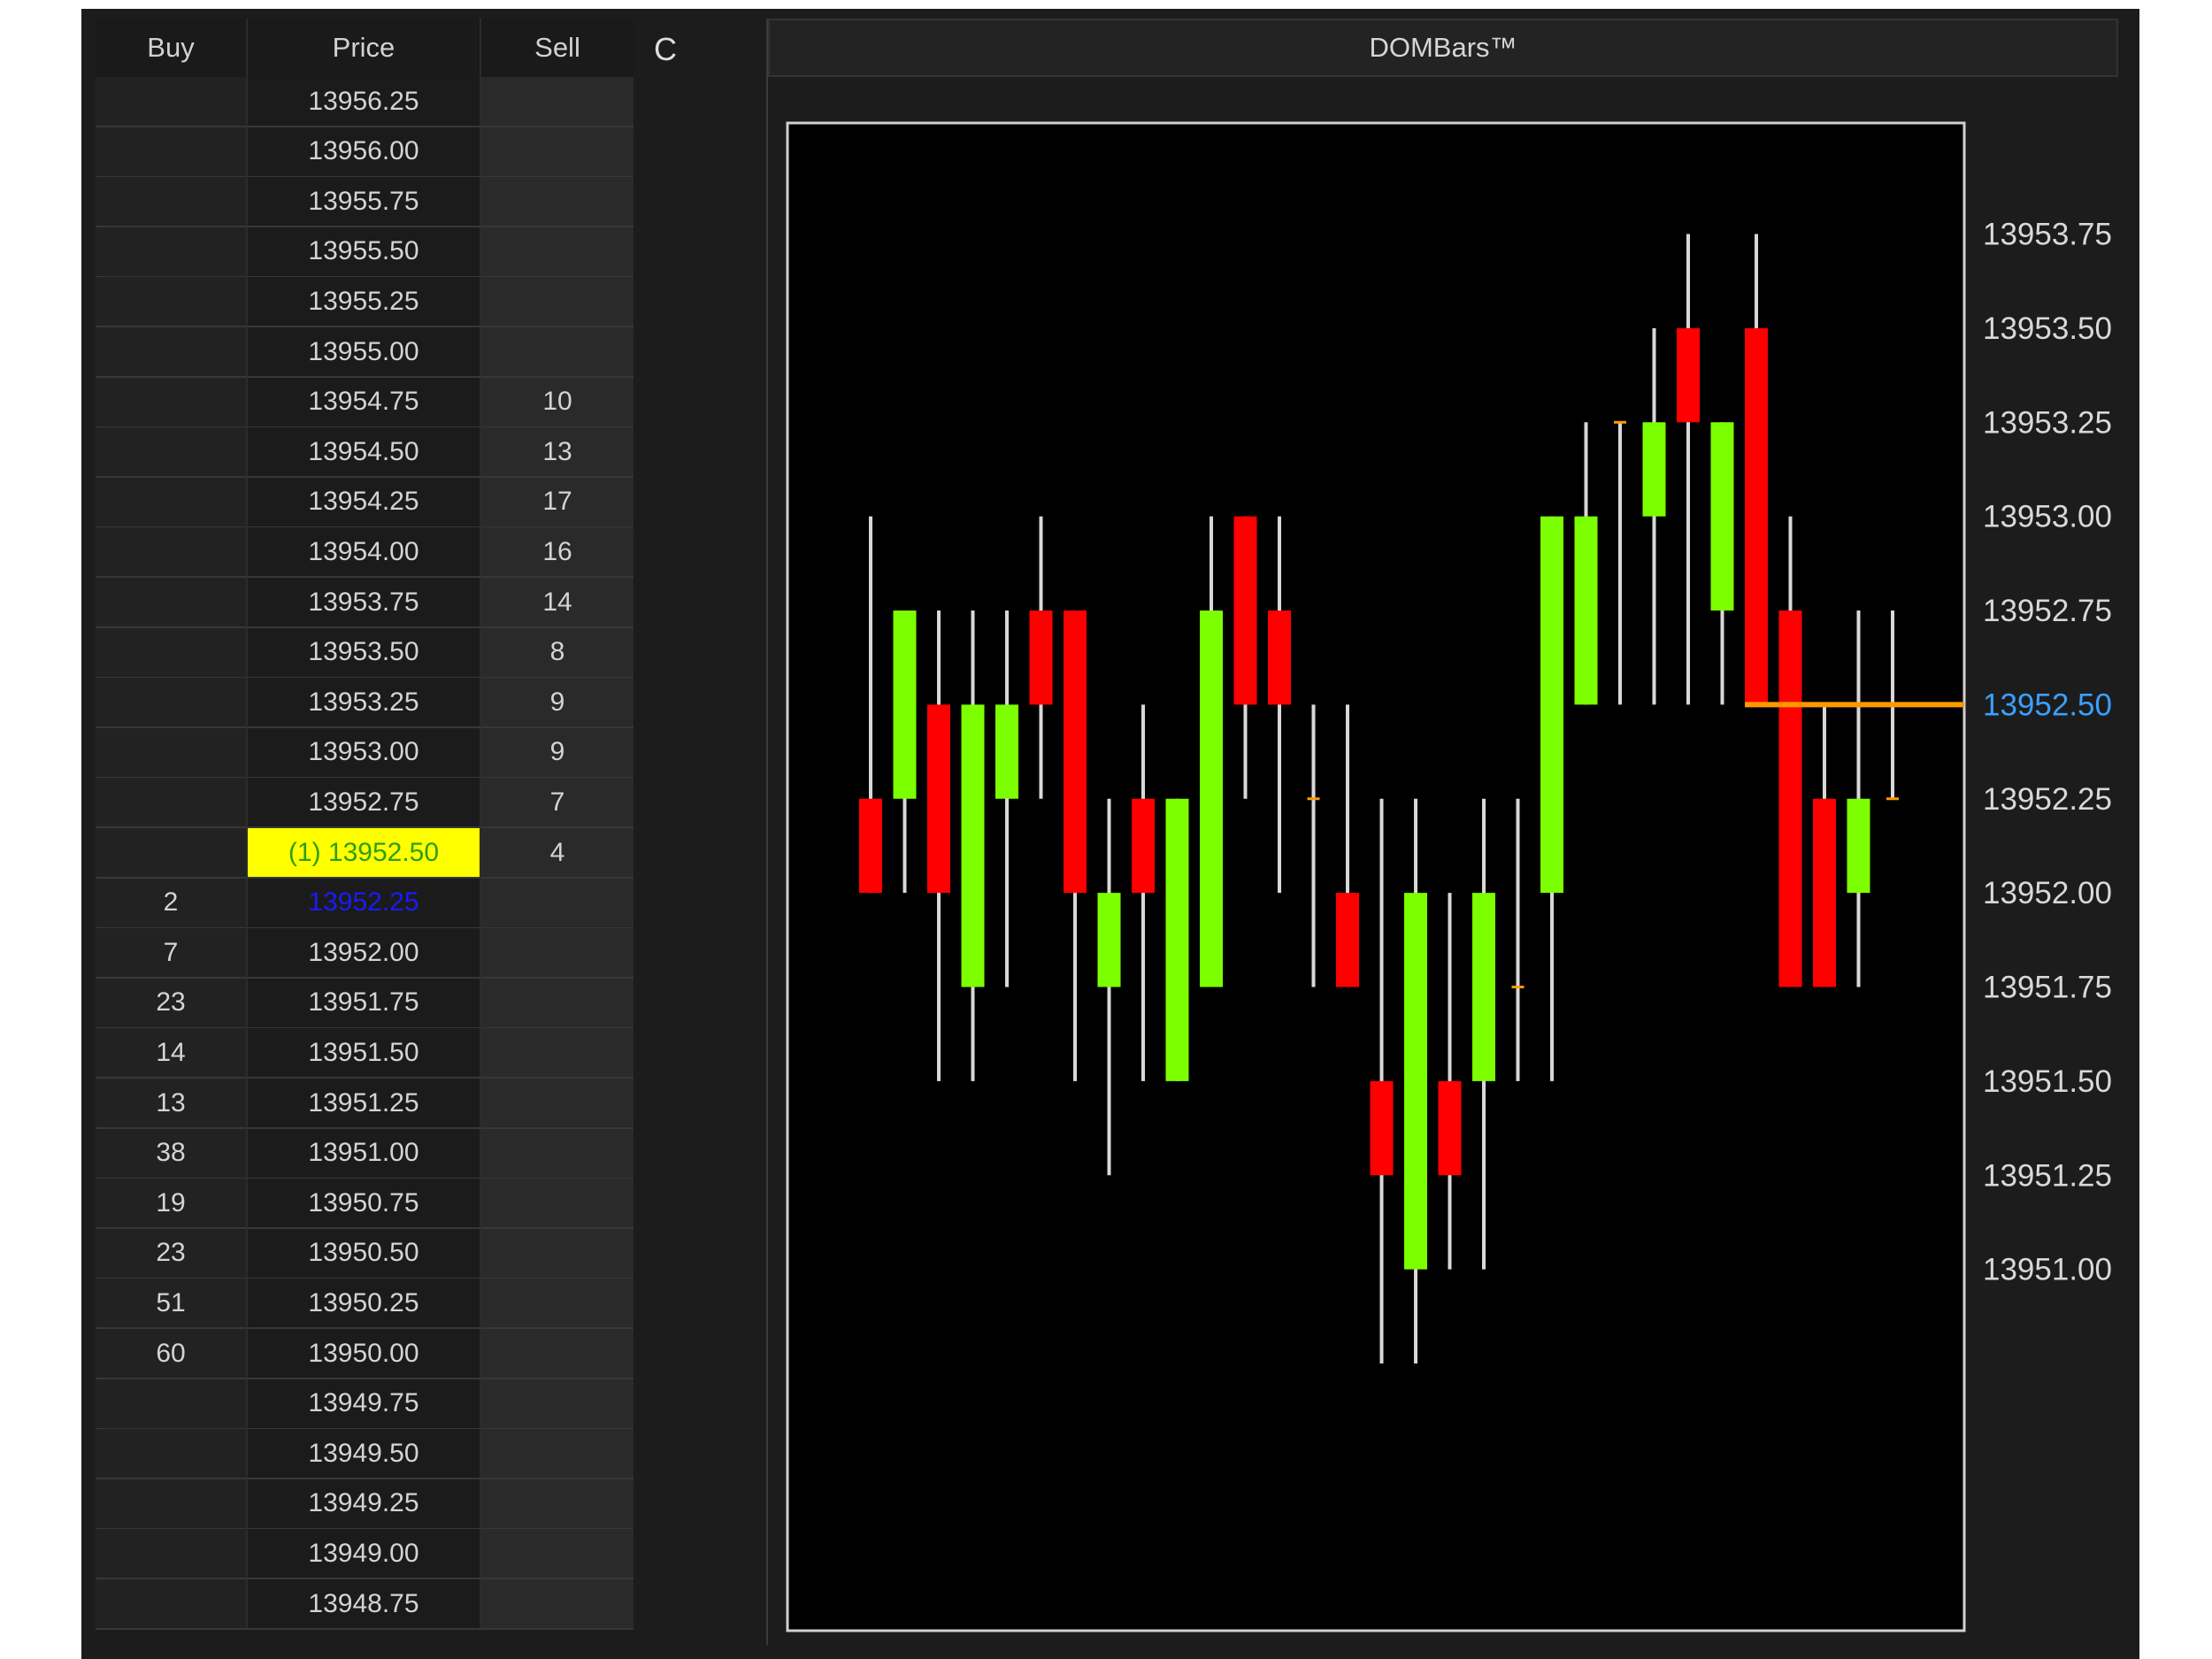 The height and width of the screenshot is (1659, 2212). Describe the element at coordinates (558, 48) in the screenshot. I see `sell-column-header: Sell` at that location.